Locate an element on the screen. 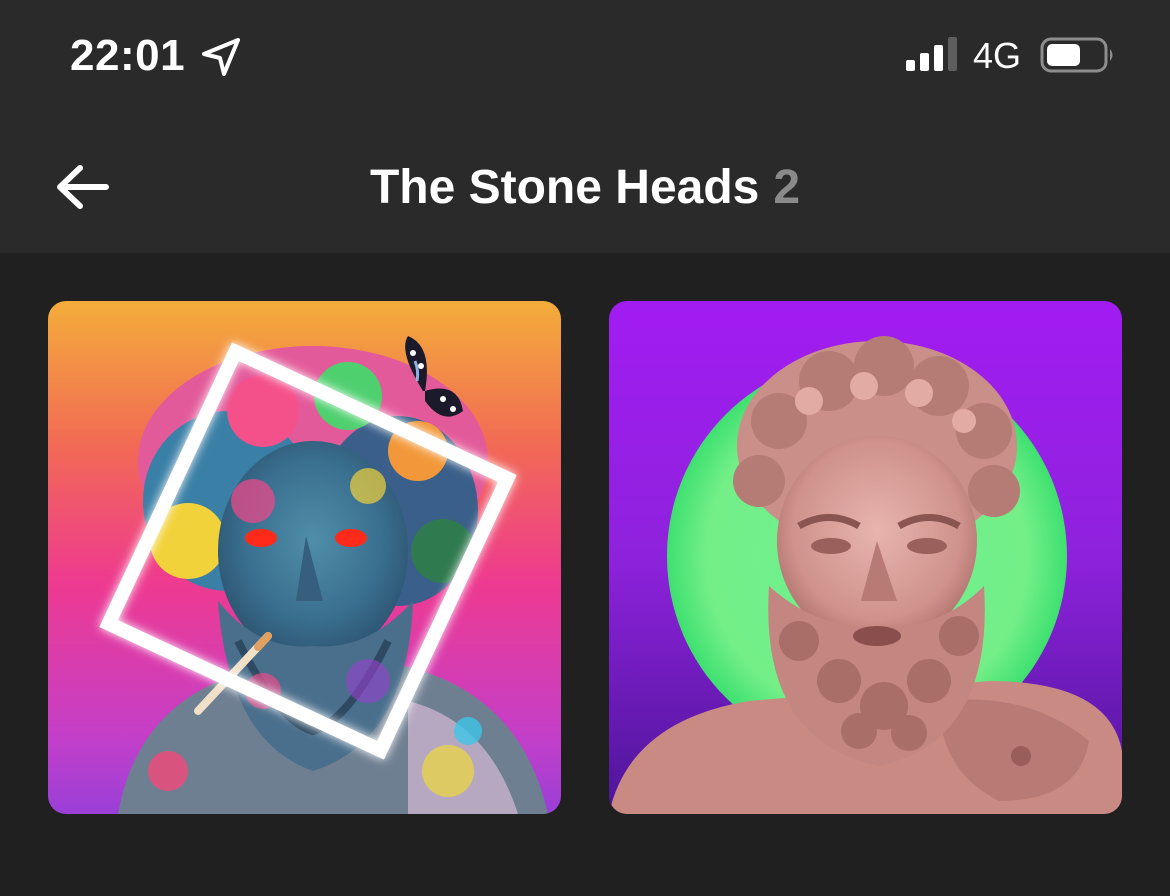 The height and width of the screenshot is (896, 1170). item-count: 2 is located at coordinates (787, 187).